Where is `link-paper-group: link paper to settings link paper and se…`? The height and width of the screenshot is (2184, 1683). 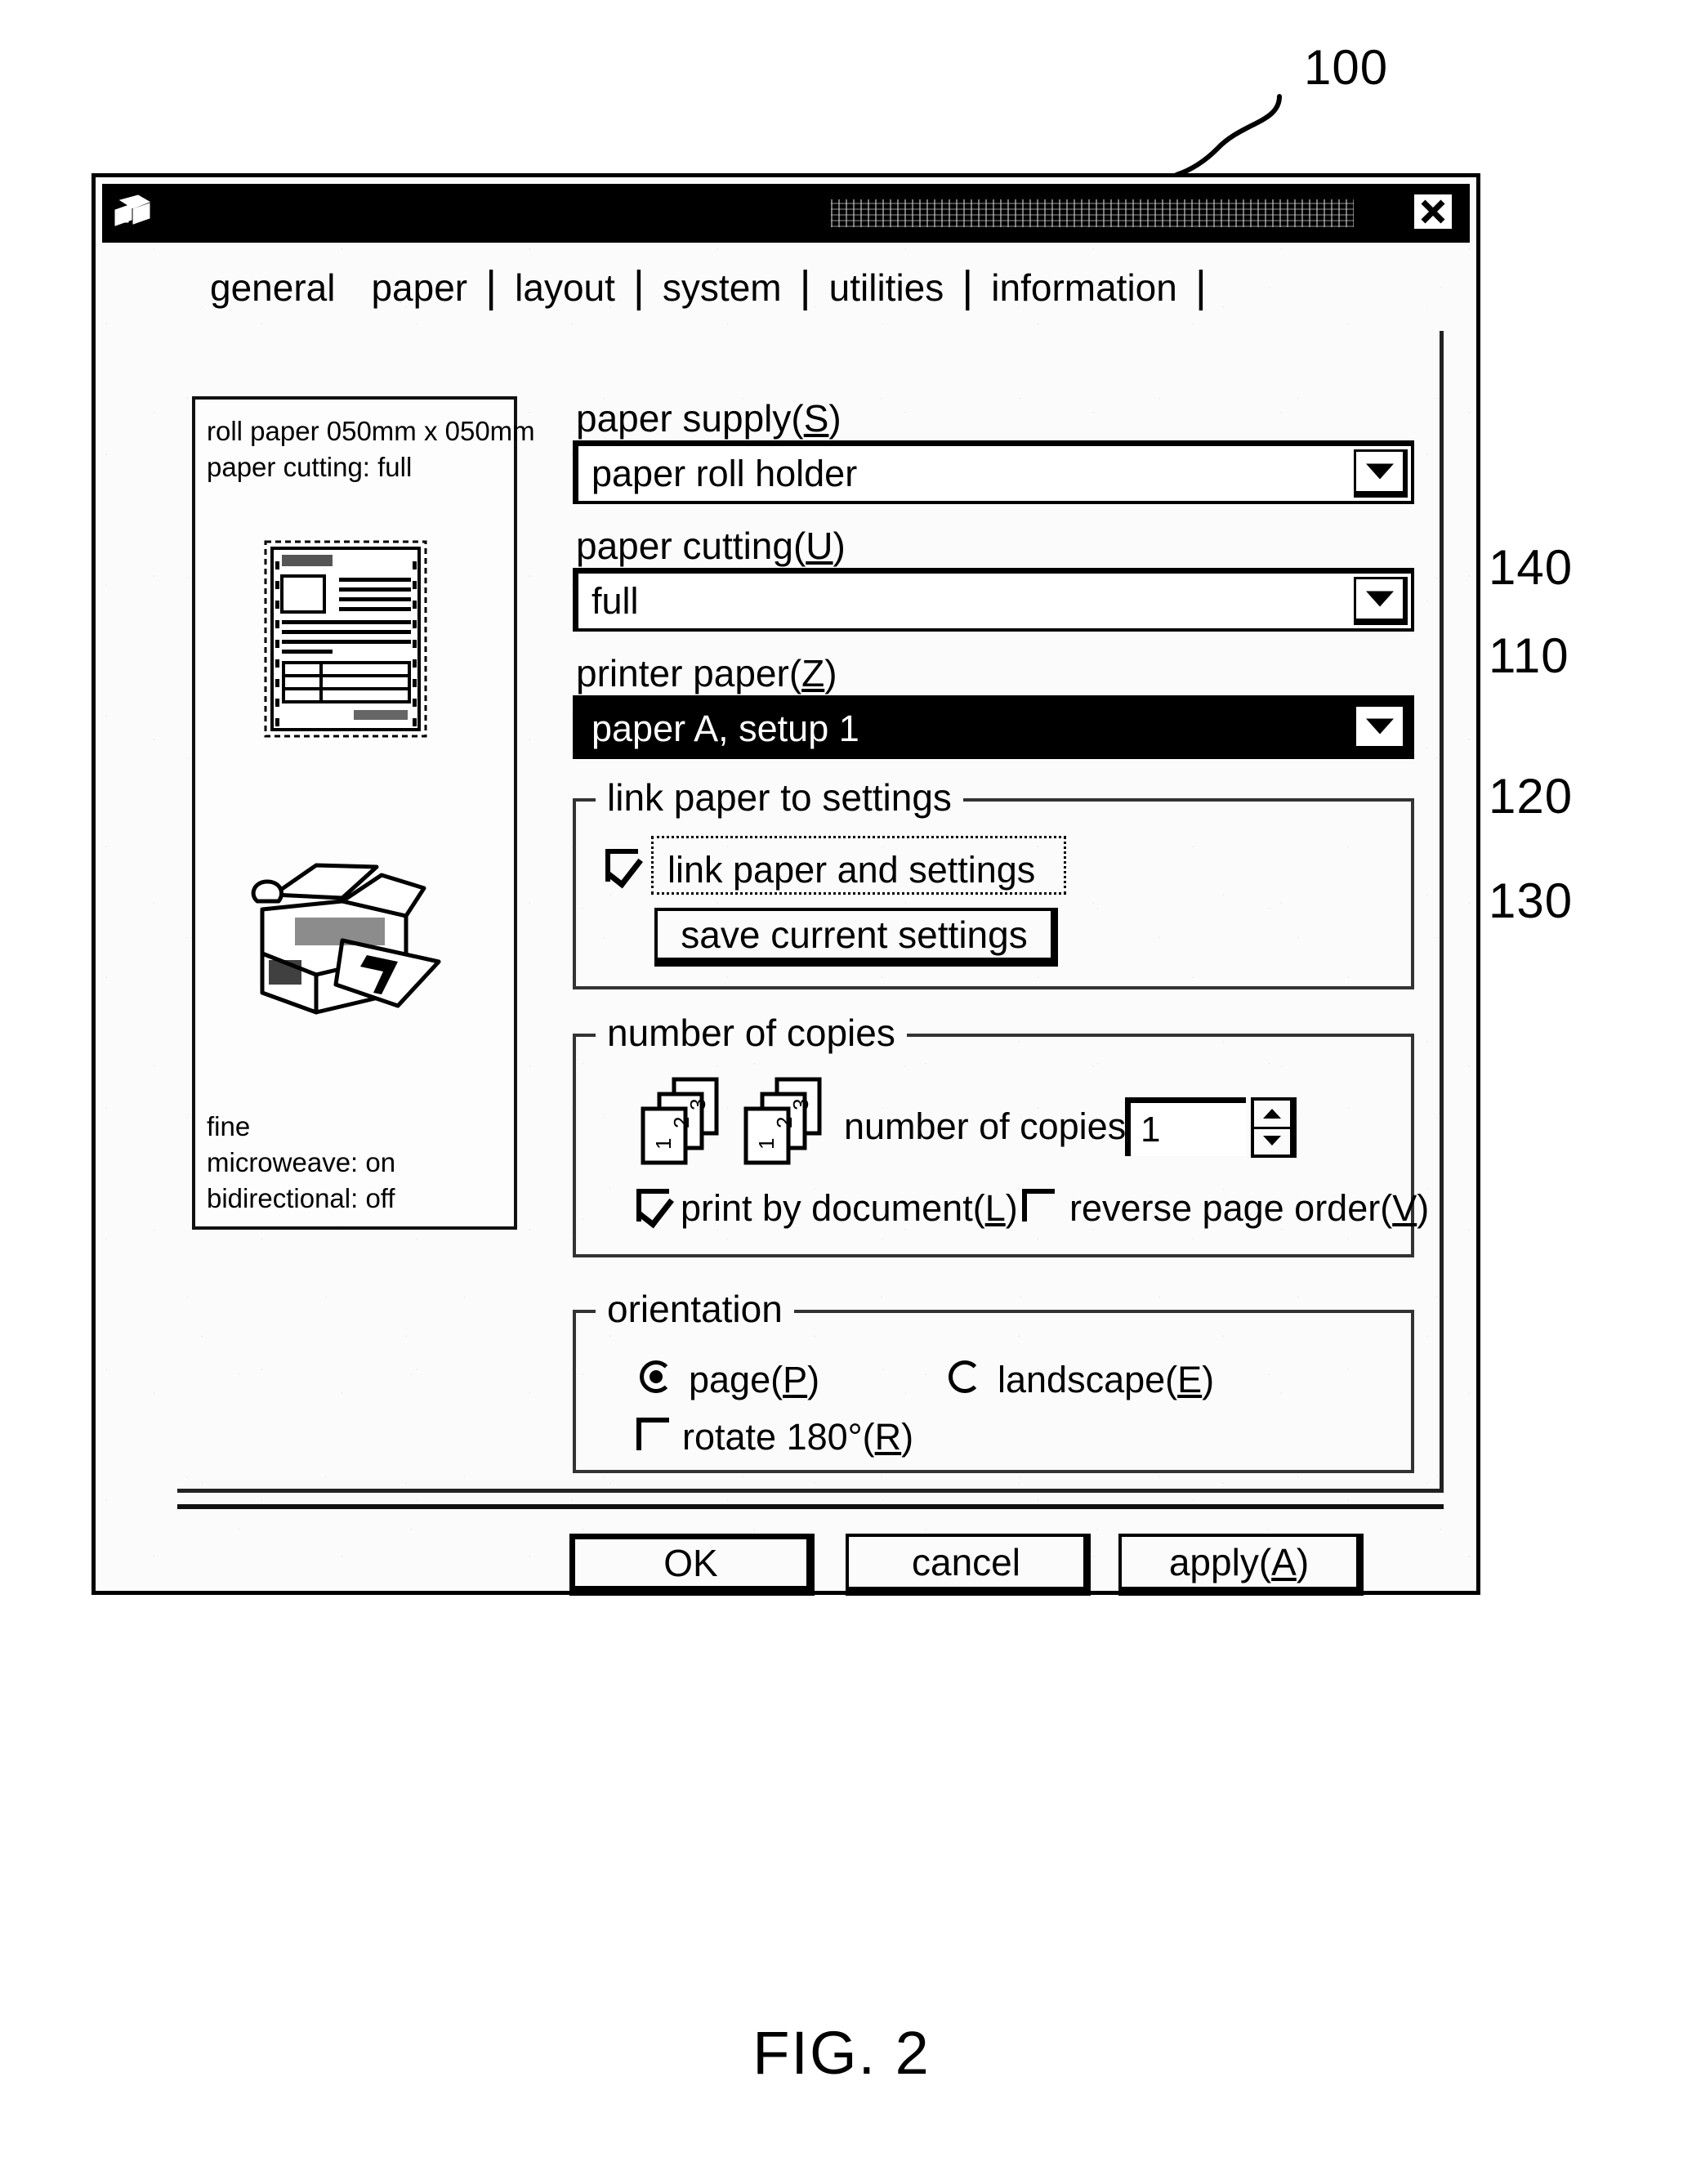 link-paper-group: link paper to settings link paper and se… is located at coordinates (994, 882).